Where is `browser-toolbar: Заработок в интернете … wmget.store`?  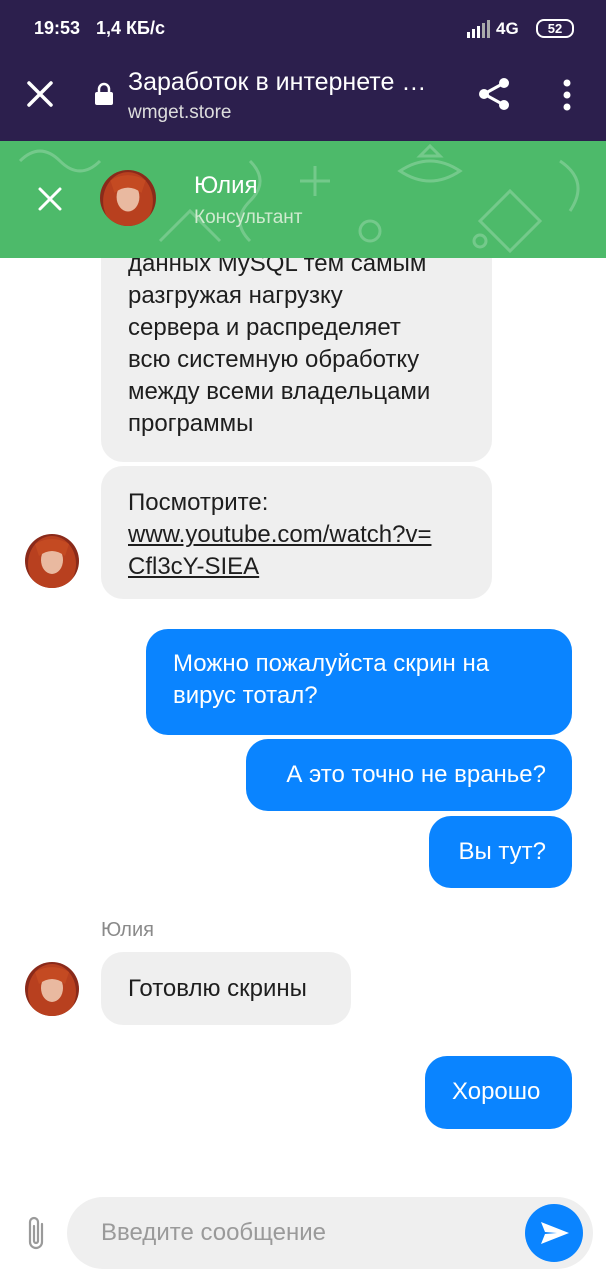
browser-toolbar: Заработок в интернете … wmget.store is located at coordinates (303, 99).